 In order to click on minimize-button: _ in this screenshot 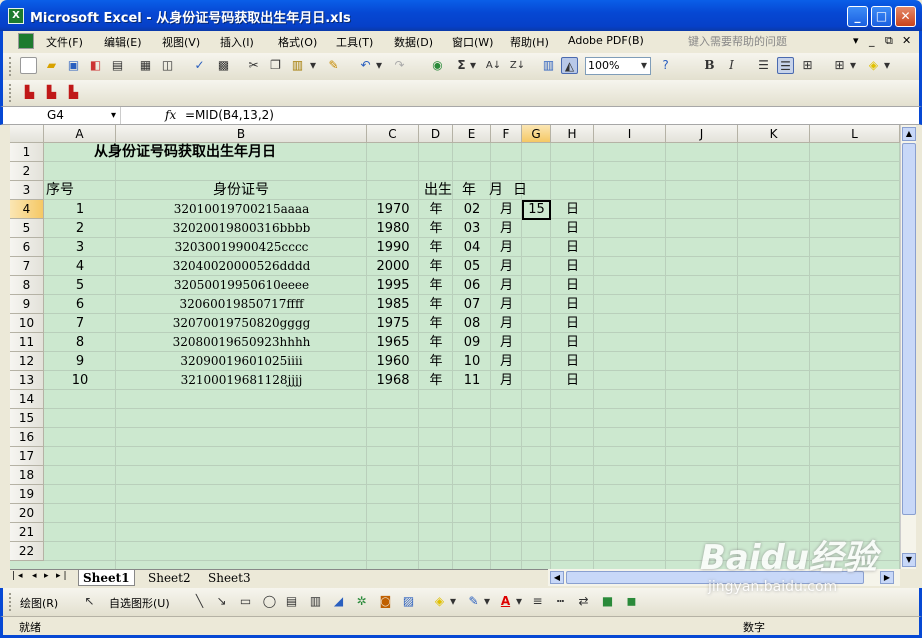, I will do `click(857, 16)`.